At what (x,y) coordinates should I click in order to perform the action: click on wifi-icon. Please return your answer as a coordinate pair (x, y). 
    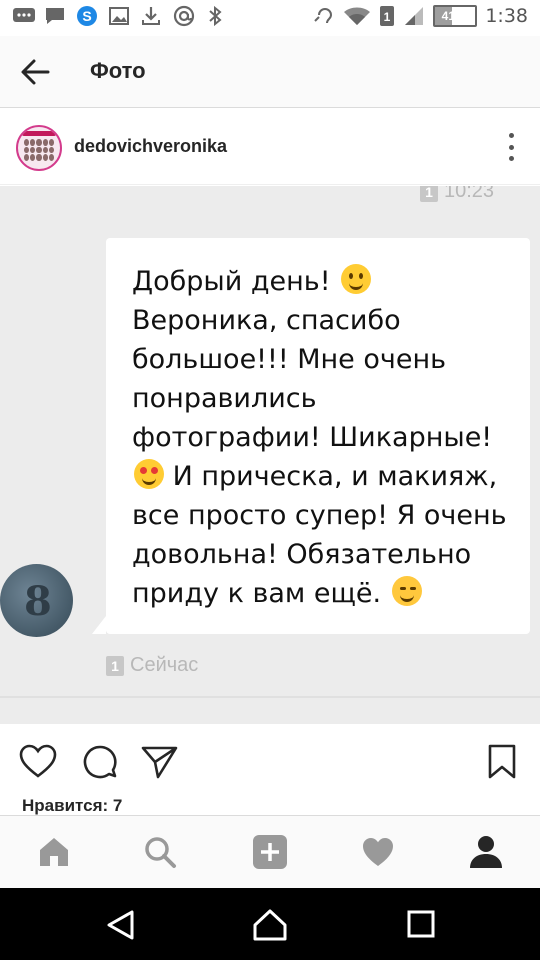
    Looking at the image, I should click on (357, 16).